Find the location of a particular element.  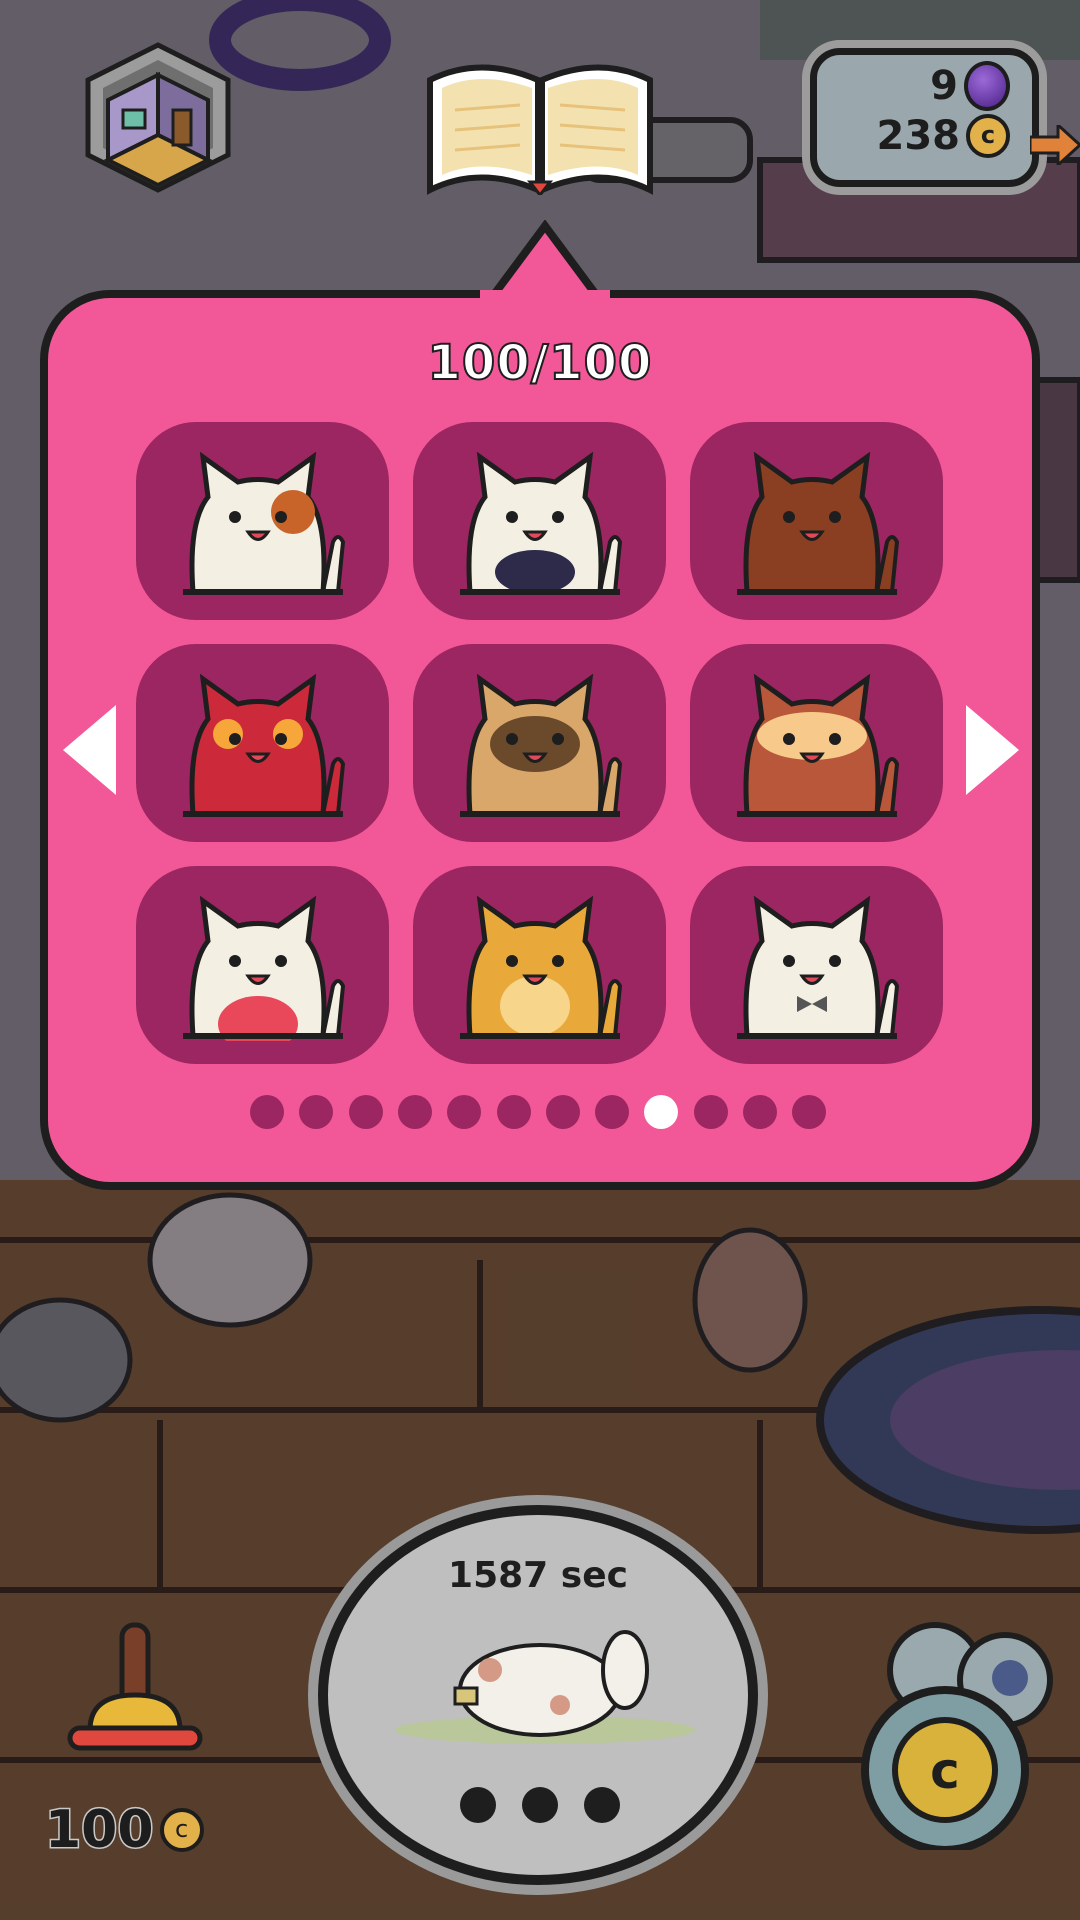

cat-slot-brown-cat is located at coordinates (816, 521).